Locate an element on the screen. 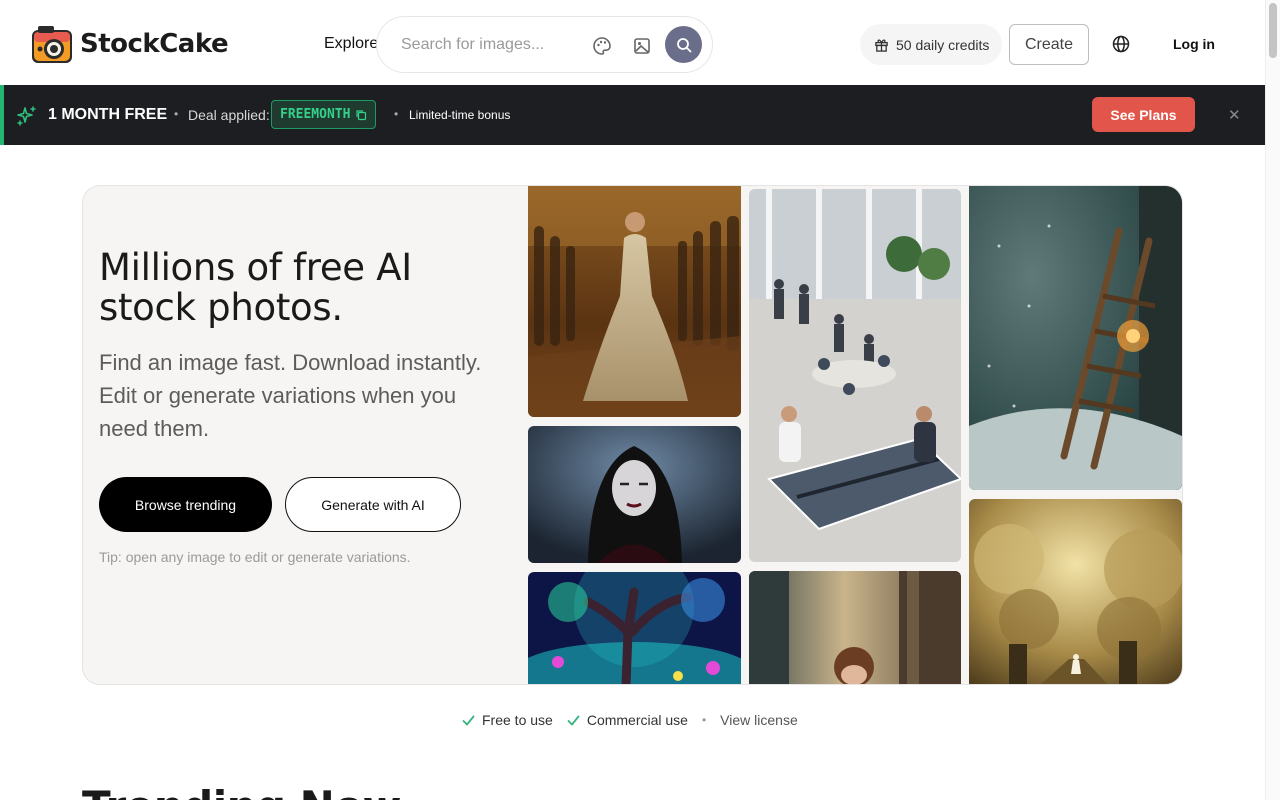 The width and height of the screenshot is (1280, 800). gothic-woman-portrait-photo is located at coordinates (634, 494).